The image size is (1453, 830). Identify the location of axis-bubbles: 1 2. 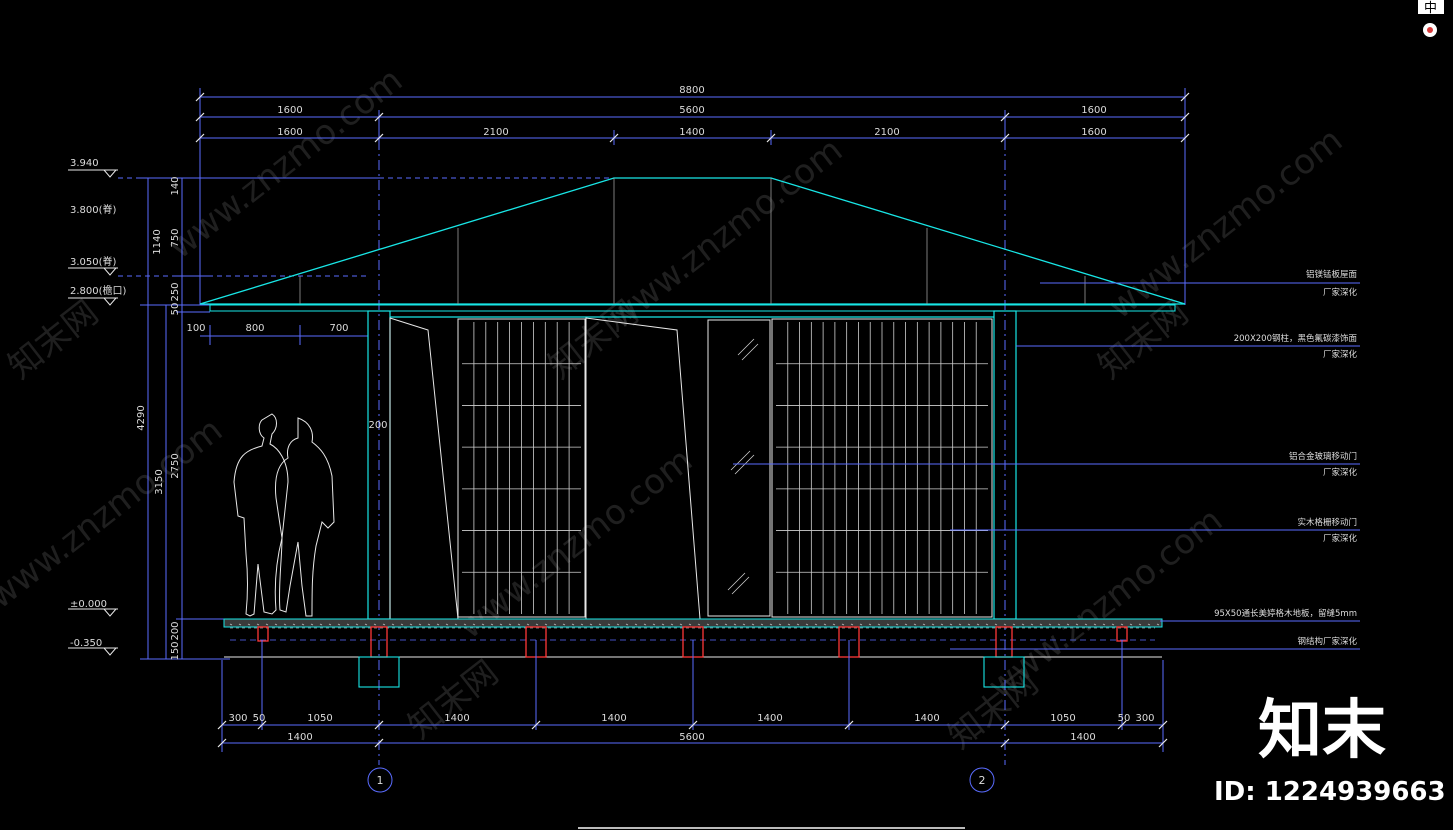
(681, 780).